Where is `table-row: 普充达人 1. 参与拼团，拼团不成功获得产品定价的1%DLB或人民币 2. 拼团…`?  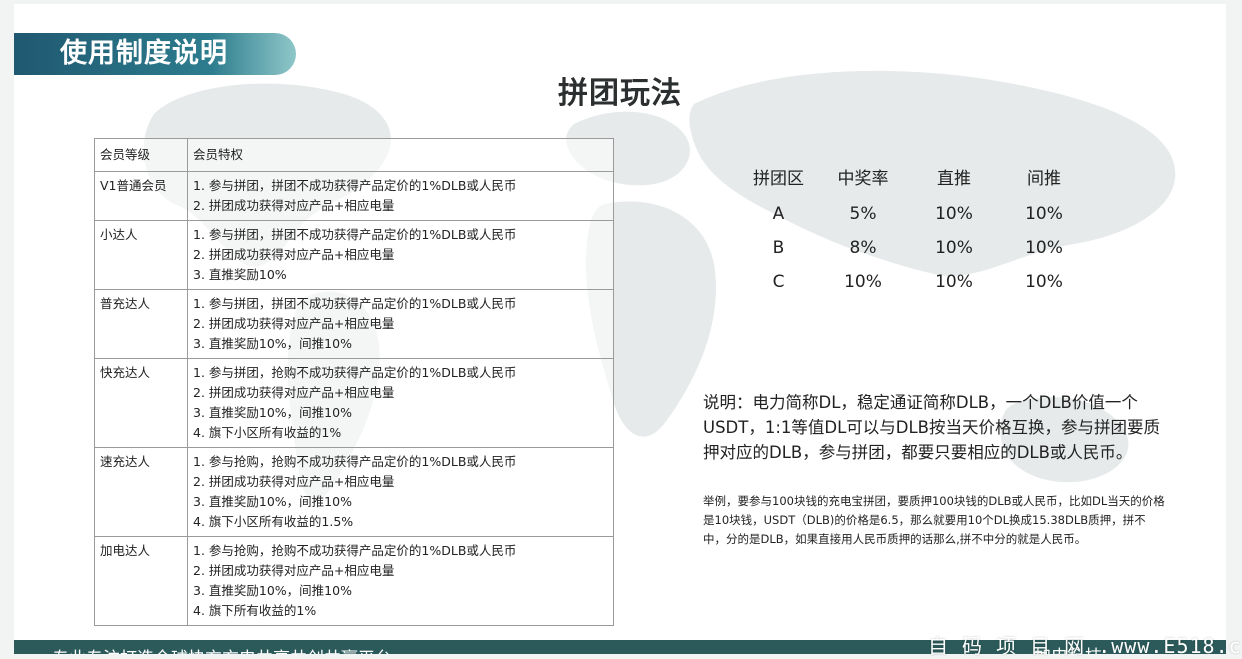
table-row: 普充达人 1. 参与拼团，拼团不成功获得产品定价的1%DLB或人民币 2. 拼团… is located at coordinates (354, 324).